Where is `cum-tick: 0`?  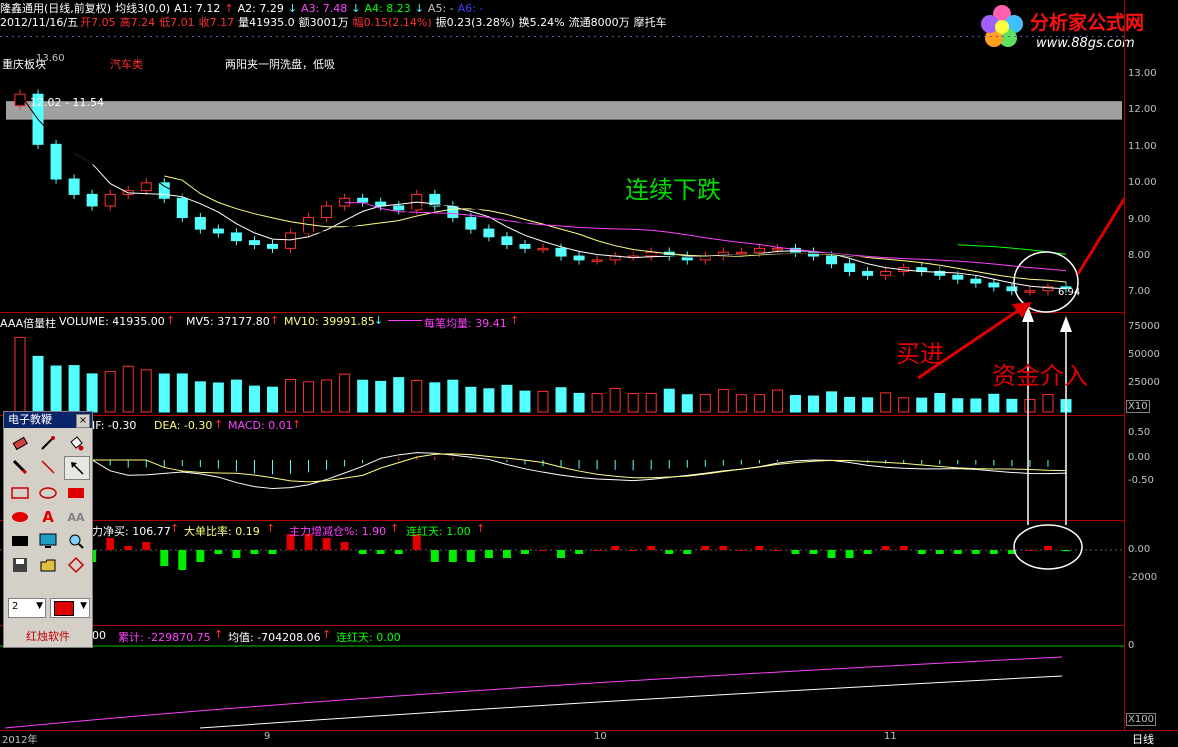
cum-tick: 0 is located at coordinates (1131, 645).